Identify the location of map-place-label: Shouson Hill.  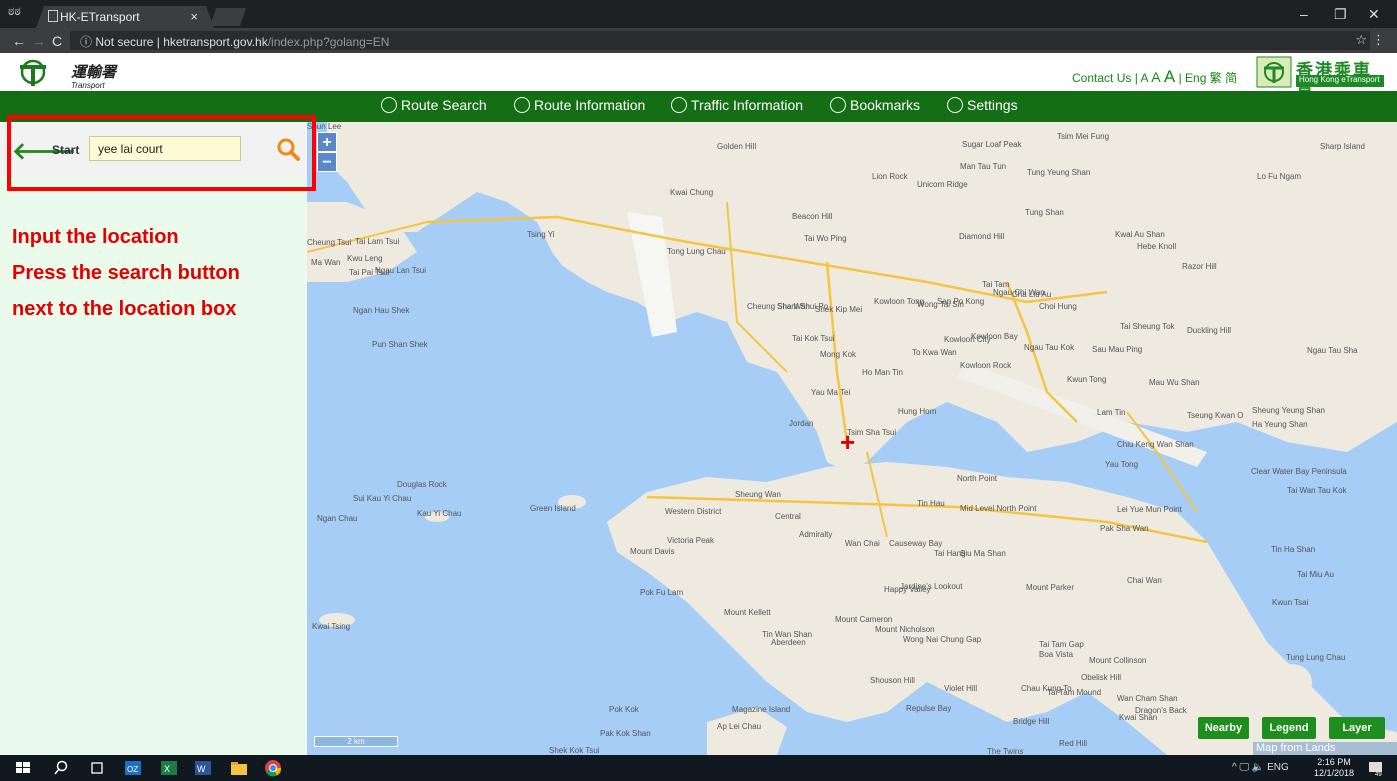
(892, 680).